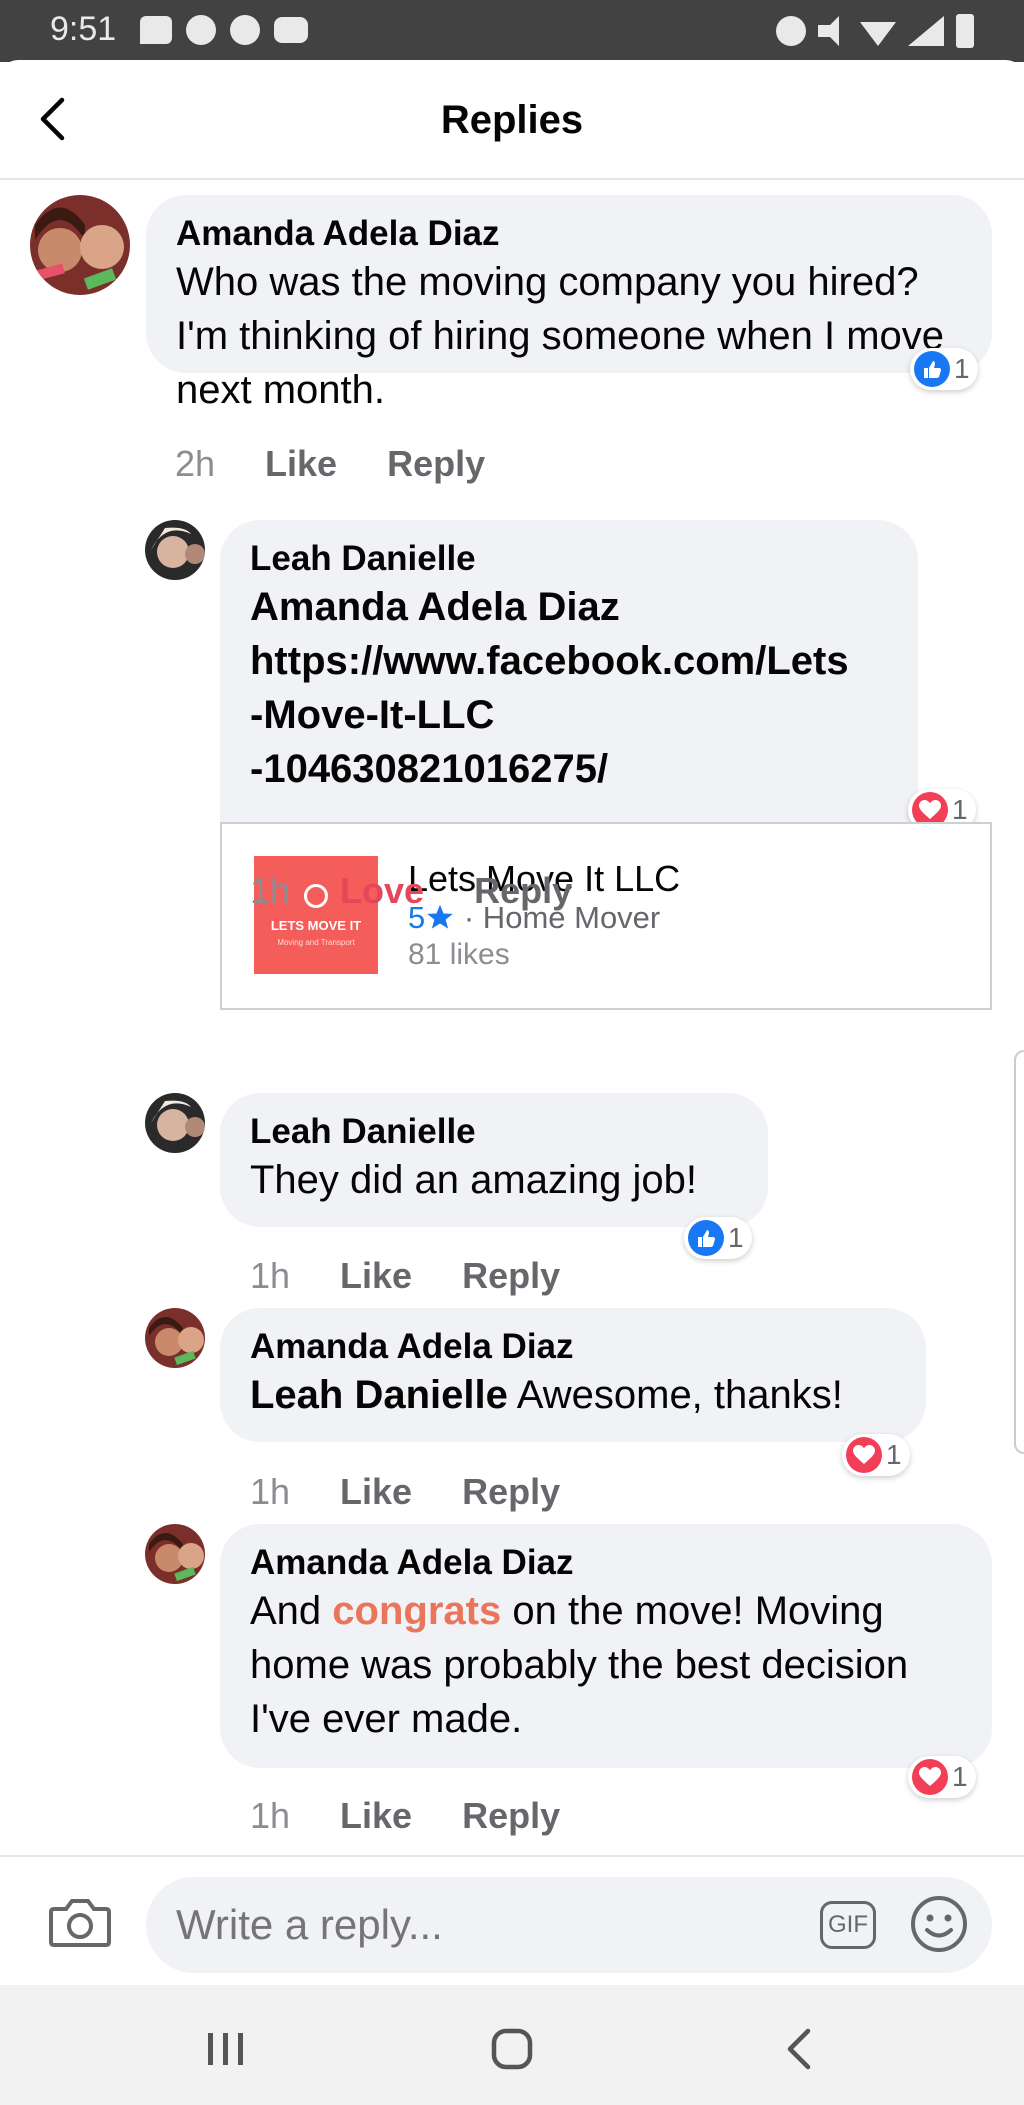 This screenshot has width=1024, height=2105. What do you see at coordinates (195, 464) in the screenshot?
I see `comment-time: 2h` at bounding box center [195, 464].